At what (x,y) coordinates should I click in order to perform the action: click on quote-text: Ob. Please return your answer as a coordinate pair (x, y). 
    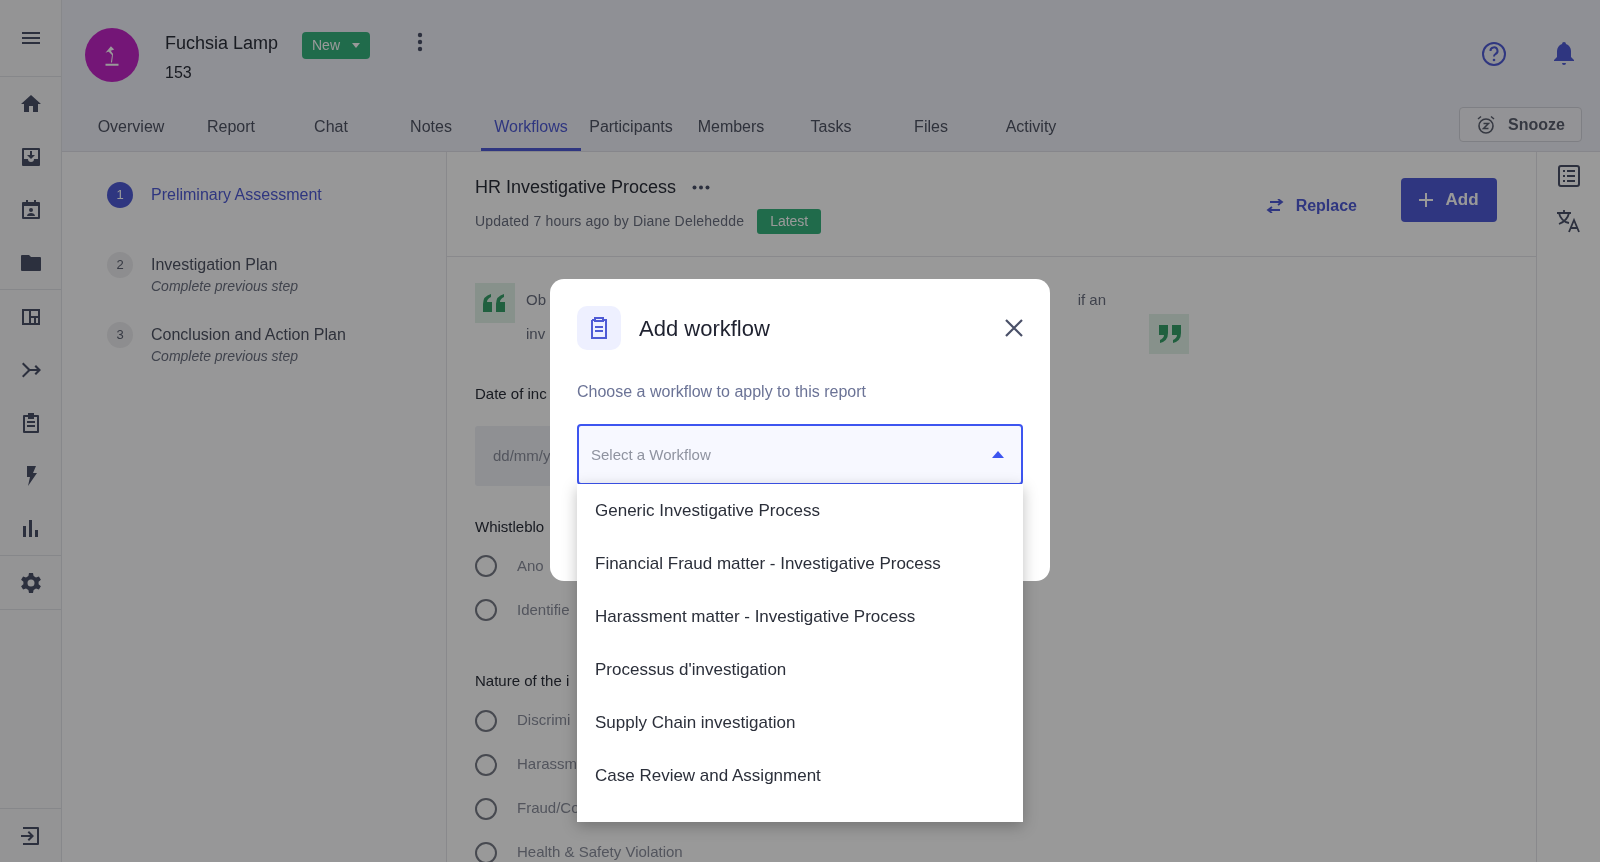
    Looking at the image, I should click on (536, 300).